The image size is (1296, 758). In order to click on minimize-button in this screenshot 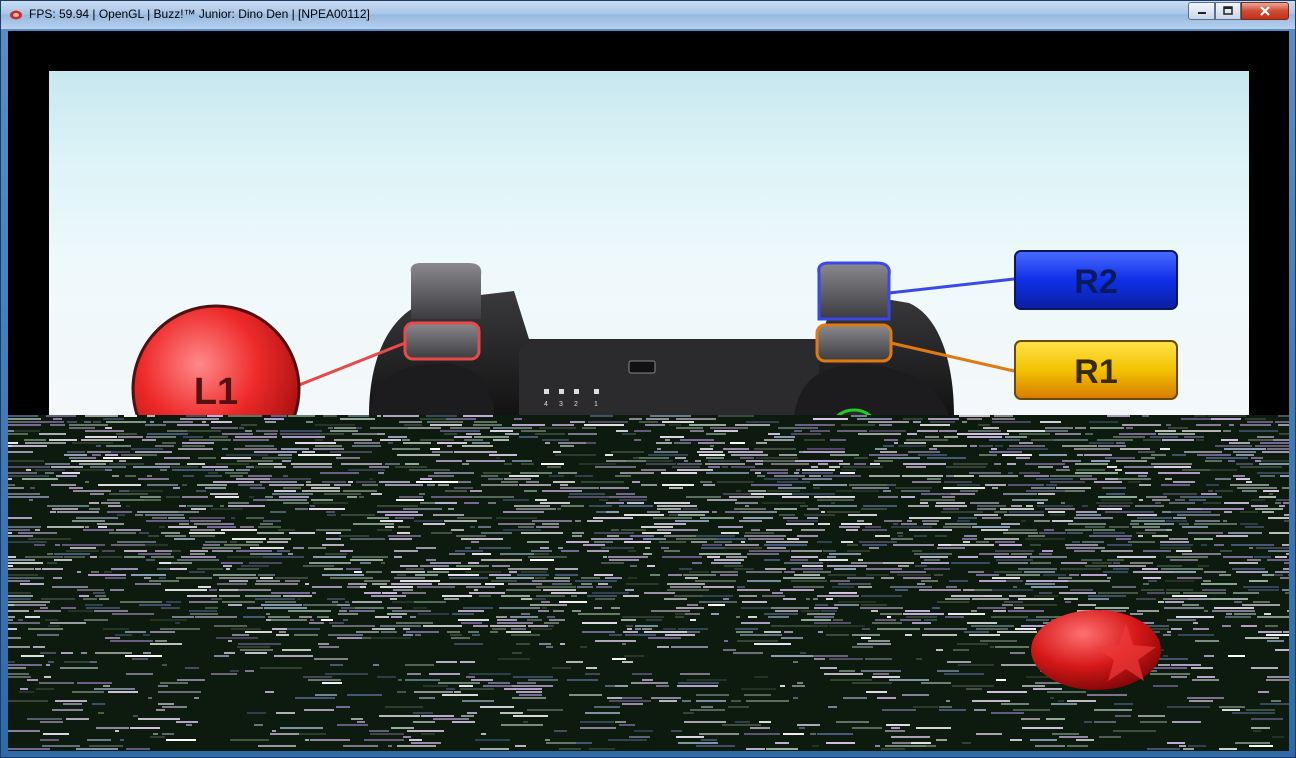, I will do `click(1201, 11)`.